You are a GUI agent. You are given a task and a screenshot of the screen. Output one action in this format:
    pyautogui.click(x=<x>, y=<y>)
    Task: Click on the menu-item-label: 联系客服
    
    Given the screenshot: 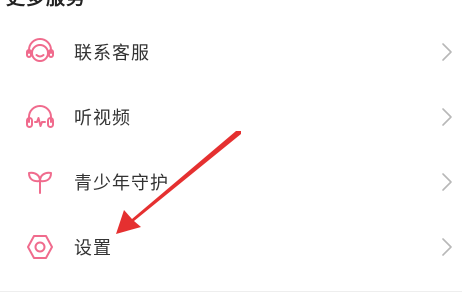 What is the action you would take?
    pyautogui.click(x=112, y=53)
    